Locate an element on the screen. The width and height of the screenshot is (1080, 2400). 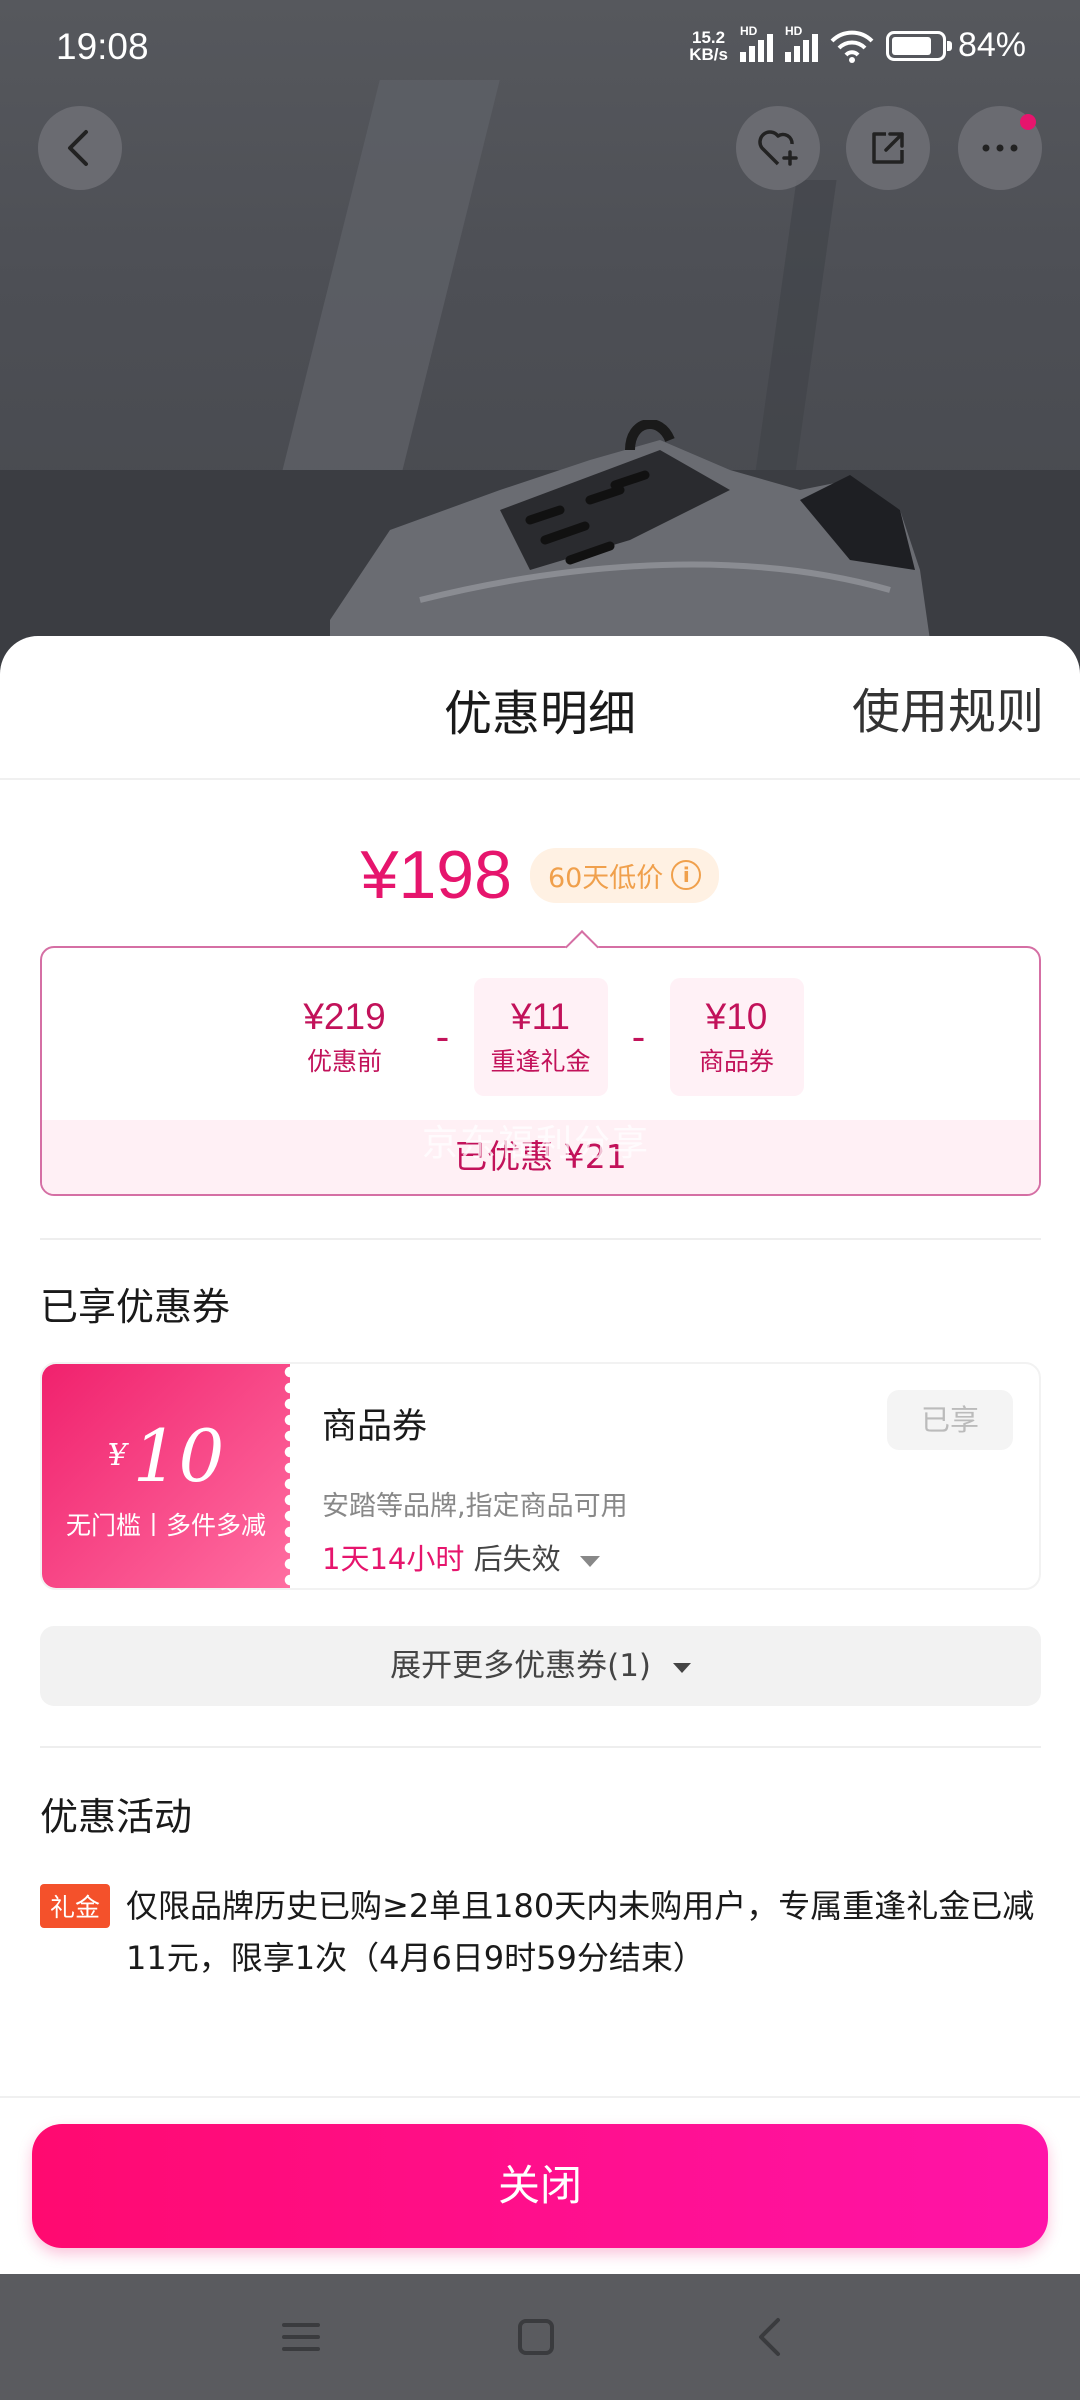
breakdown-label: 优惠前 is located at coordinates (344, 1061).